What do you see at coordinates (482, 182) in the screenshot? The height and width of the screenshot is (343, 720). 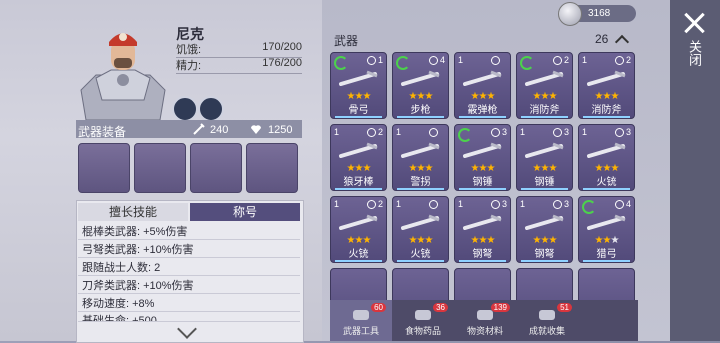 I see `weapon-name: 钢锤` at bounding box center [482, 182].